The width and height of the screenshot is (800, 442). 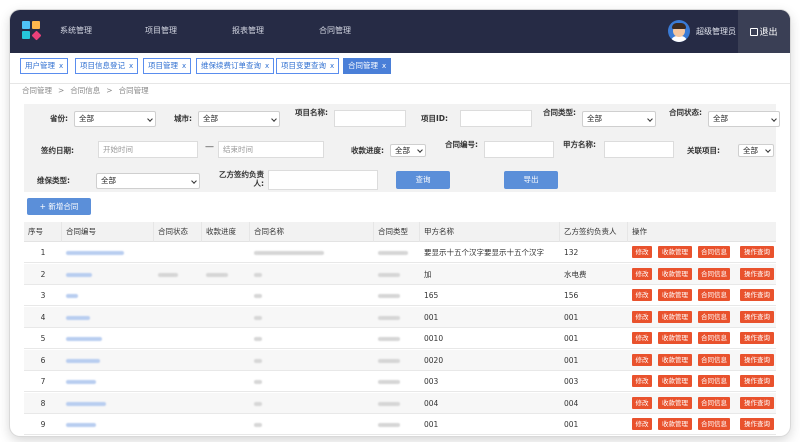 I want to click on avatar, so click(x=679, y=31).